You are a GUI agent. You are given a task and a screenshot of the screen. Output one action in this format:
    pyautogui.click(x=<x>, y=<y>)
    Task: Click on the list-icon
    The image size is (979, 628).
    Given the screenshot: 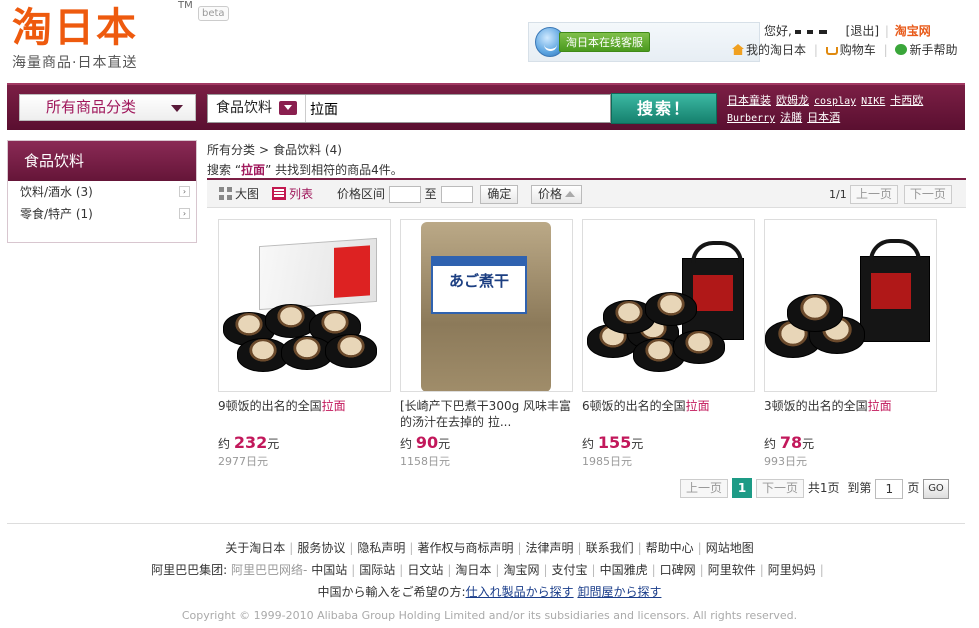 What is the action you would take?
    pyautogui.click(x=279, y=193)
    